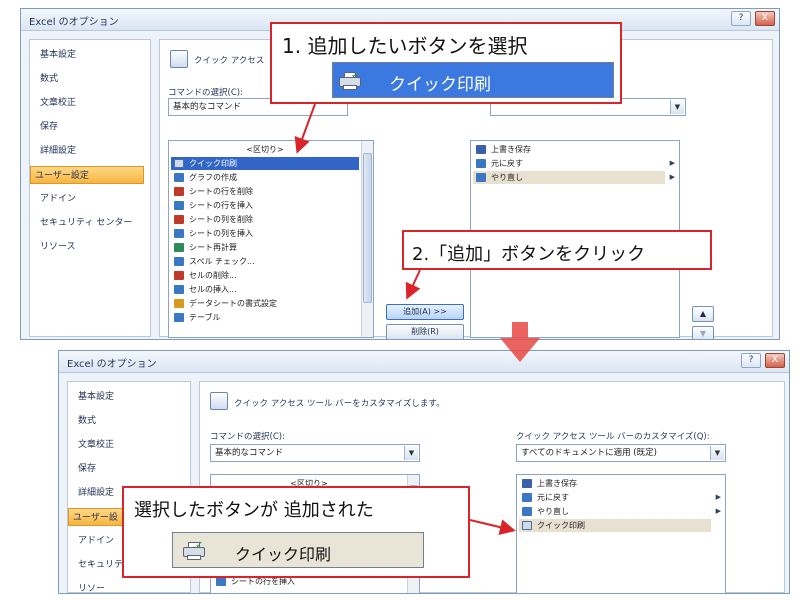 The height and width of the screenshot is (600, 800). I want to click on transition-arrow-icon, so click(520, 342).